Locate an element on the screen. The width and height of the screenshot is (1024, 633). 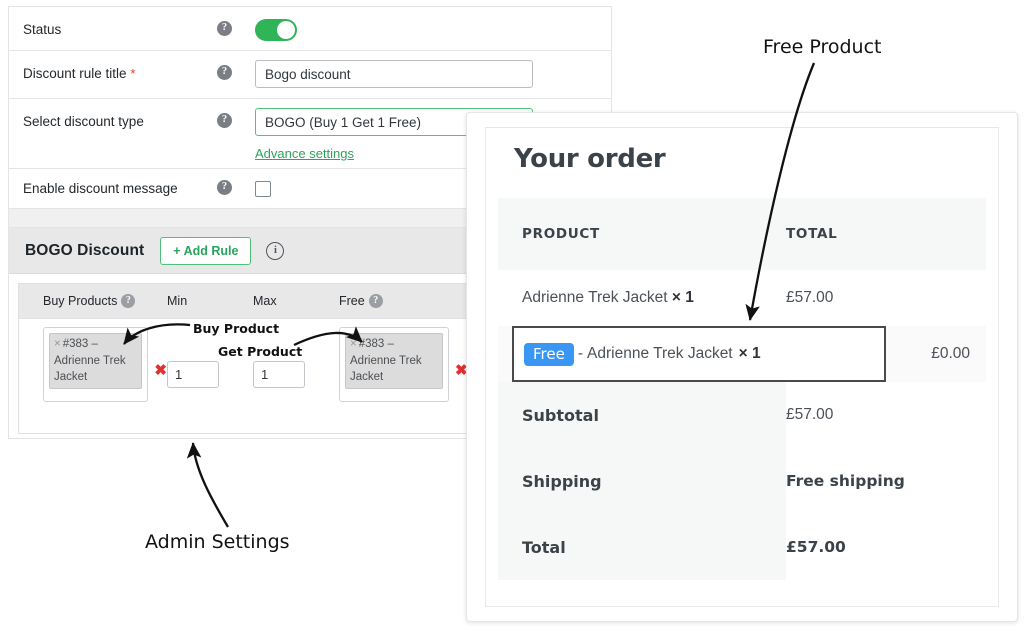
form-row-status: Status ? is located at coordinates (310, 29).